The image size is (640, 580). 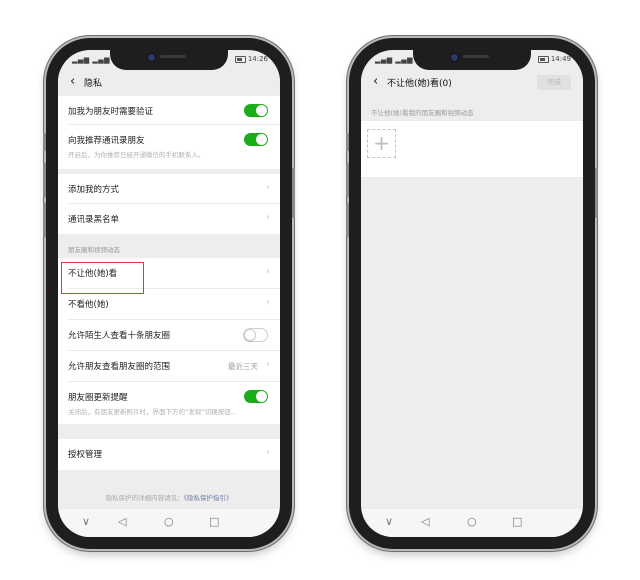 I want to click on add-member-button: +, so click(x=381, y=143).